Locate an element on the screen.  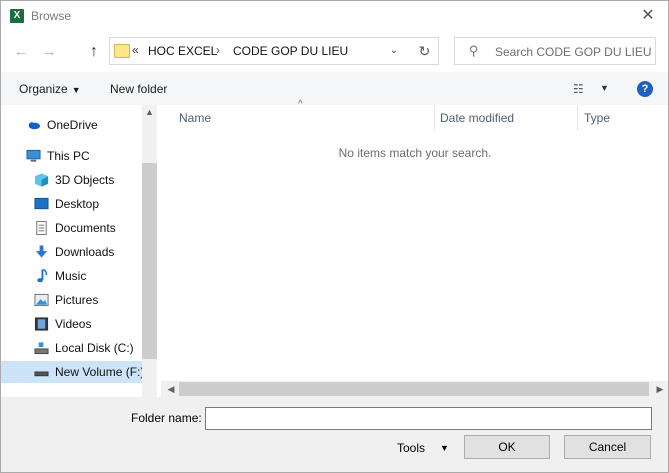
cancel-button: Cancel is located at coordinates (607, 447).